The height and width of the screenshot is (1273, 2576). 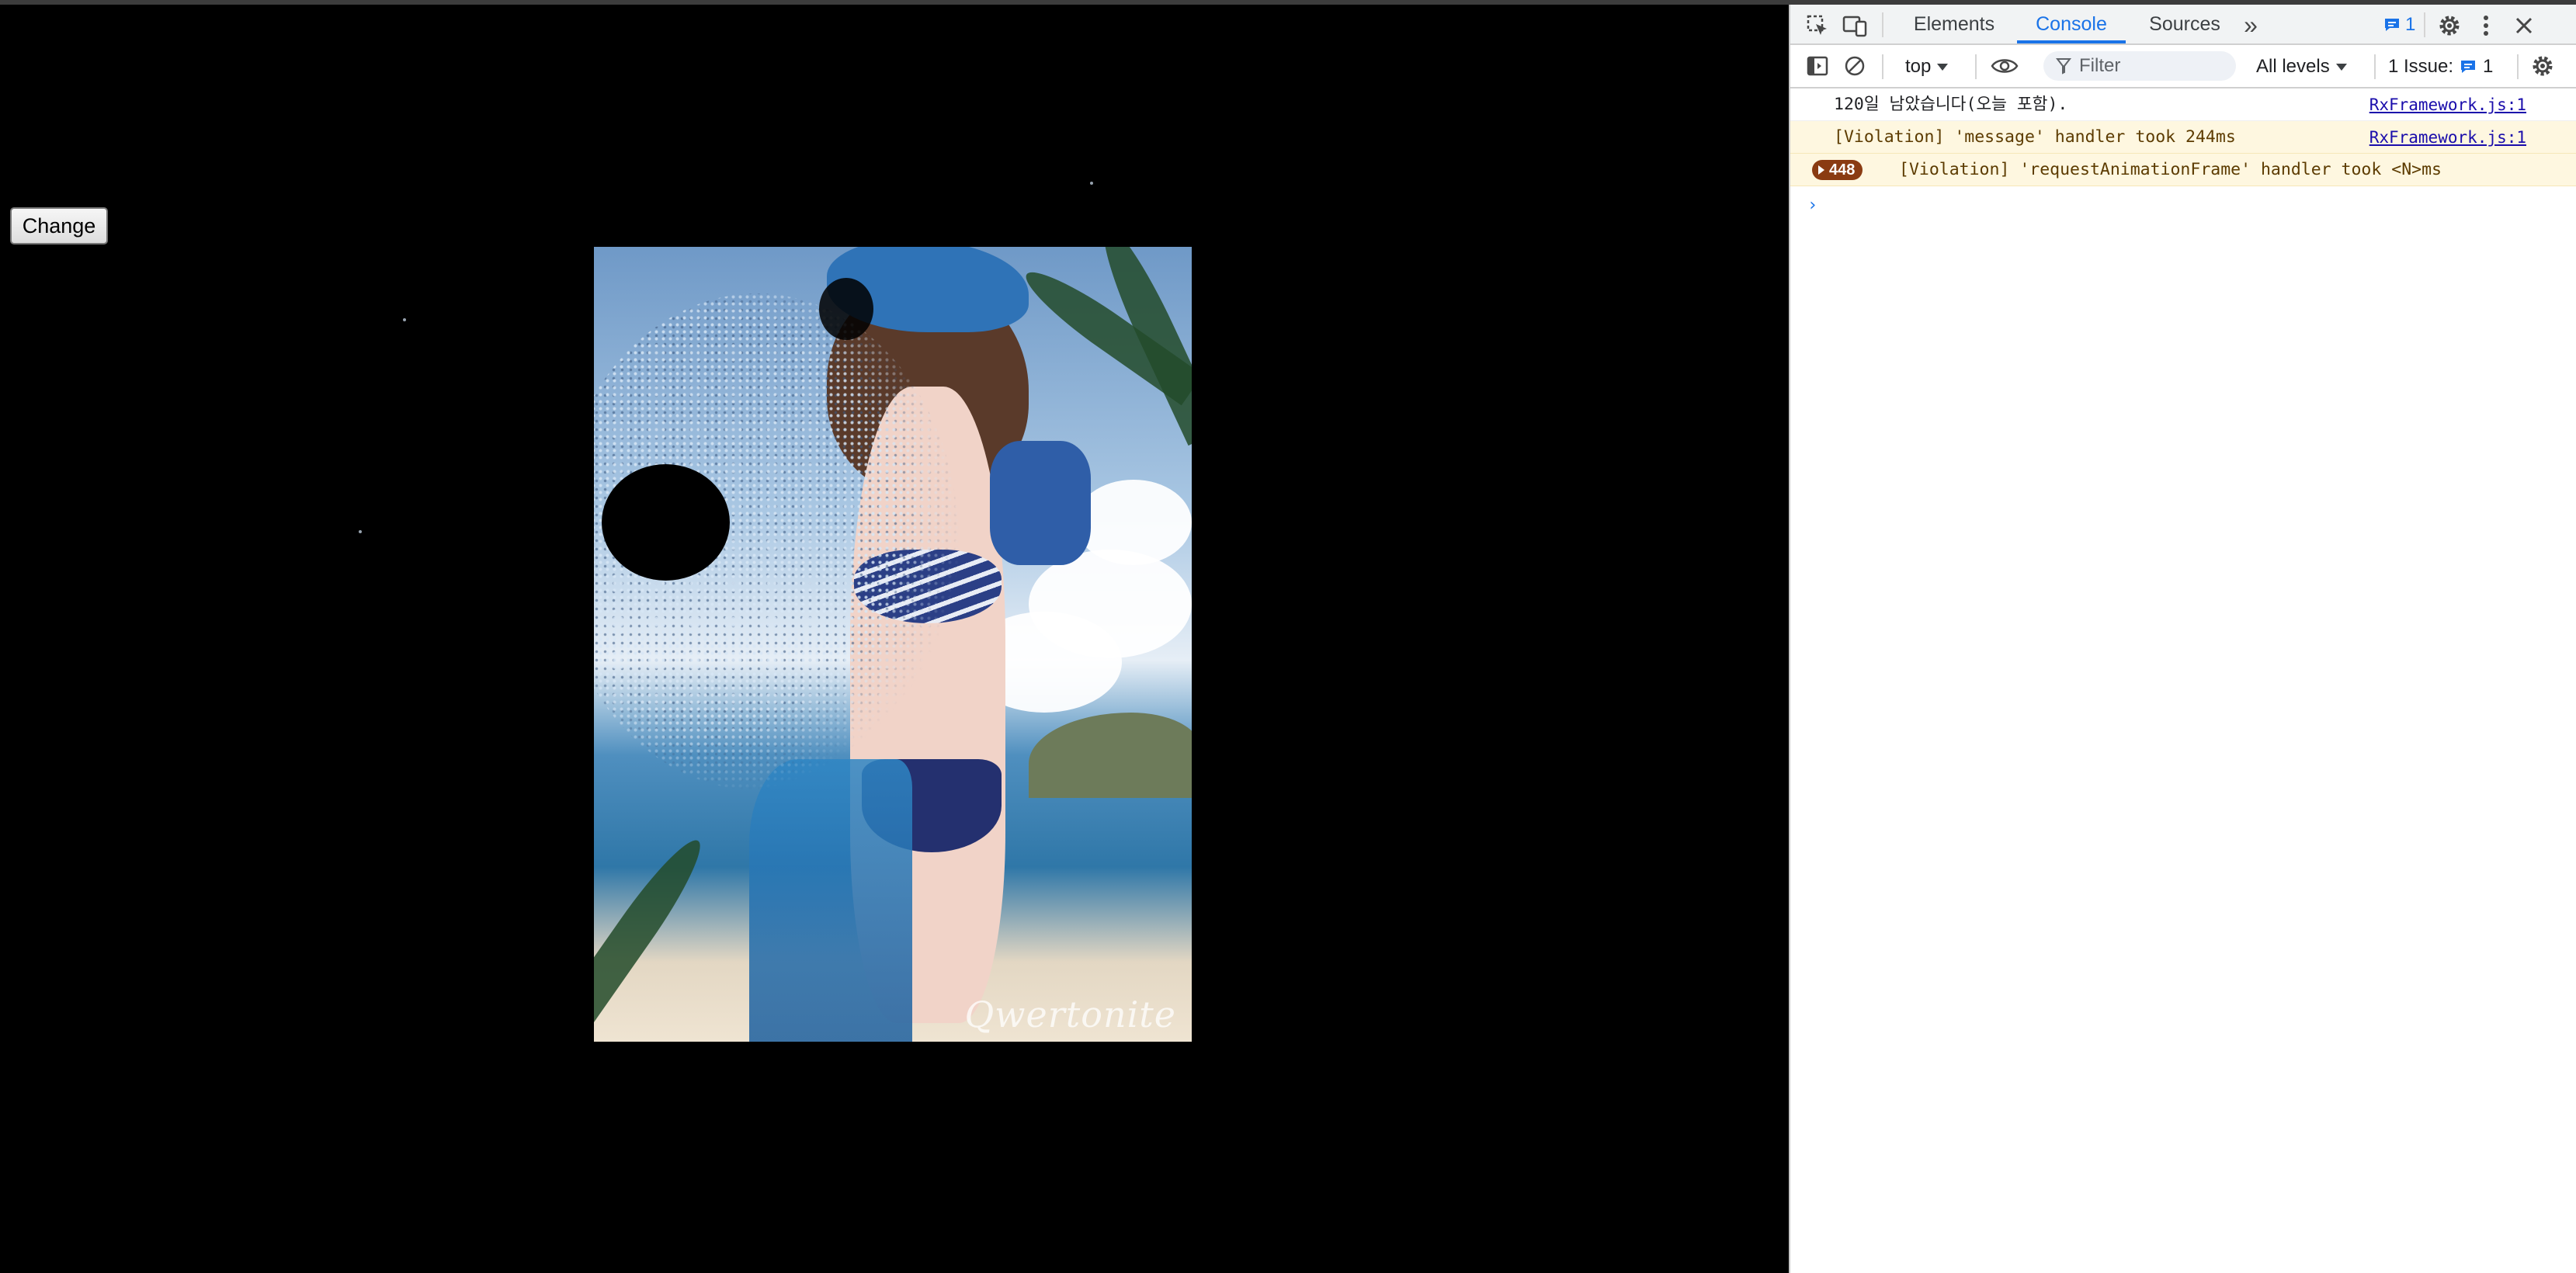 I want to click on filter-funnel-icon, so click(x=2063, y=66).